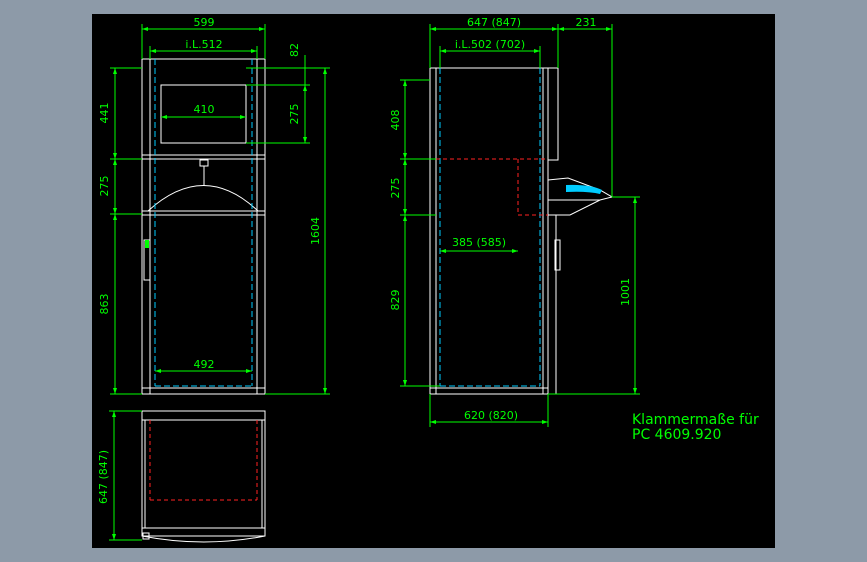  What do you see at coordinates (204, 364) in the screenshot?
I see `dim-bottom-width: 492` at bounding box center [204, 364].